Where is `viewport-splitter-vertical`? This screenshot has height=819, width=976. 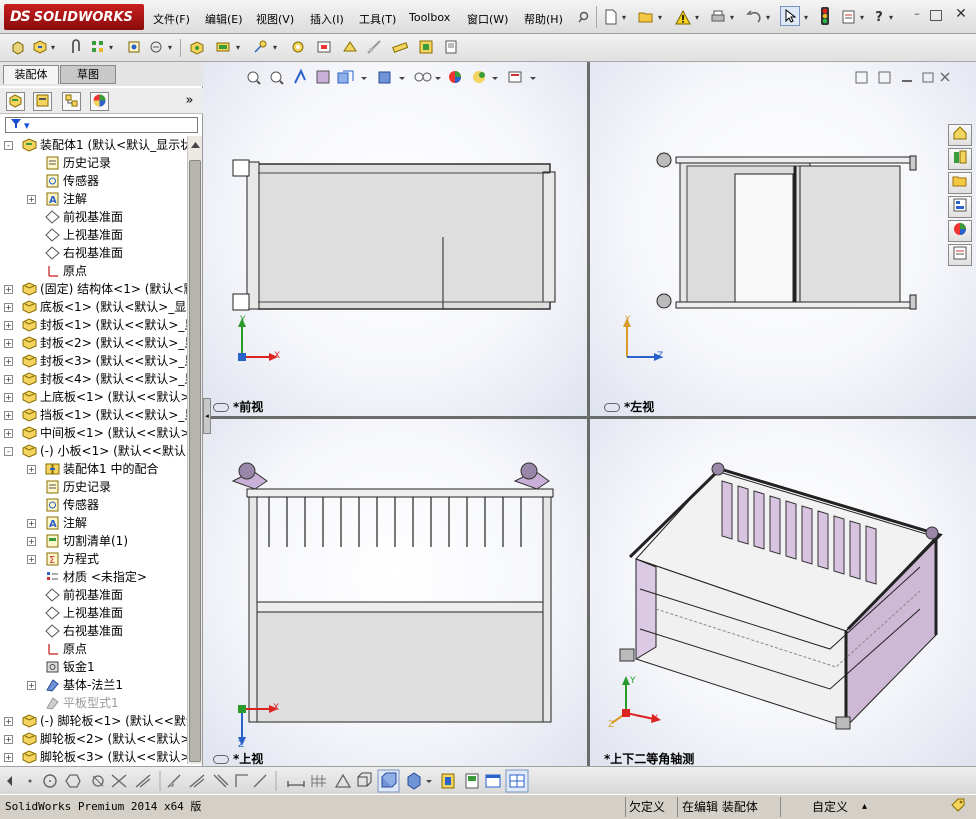 viewport-splitter-vertical is located at coordinates (588, 414).